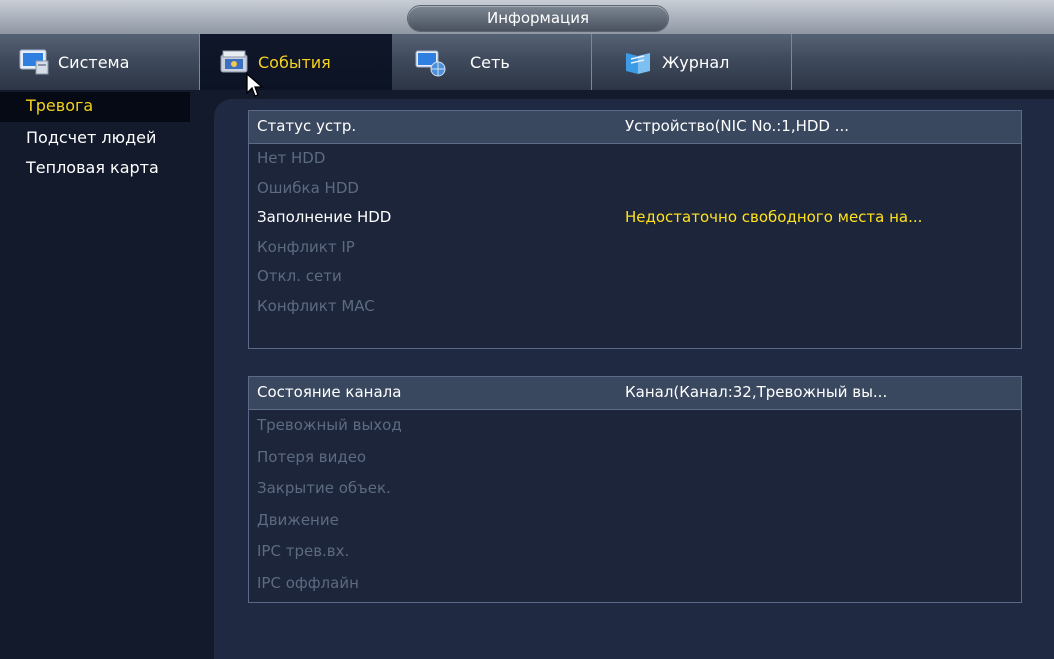 The image size is (1054, 659). I want to click on tab-events: События, so click(296, 62).